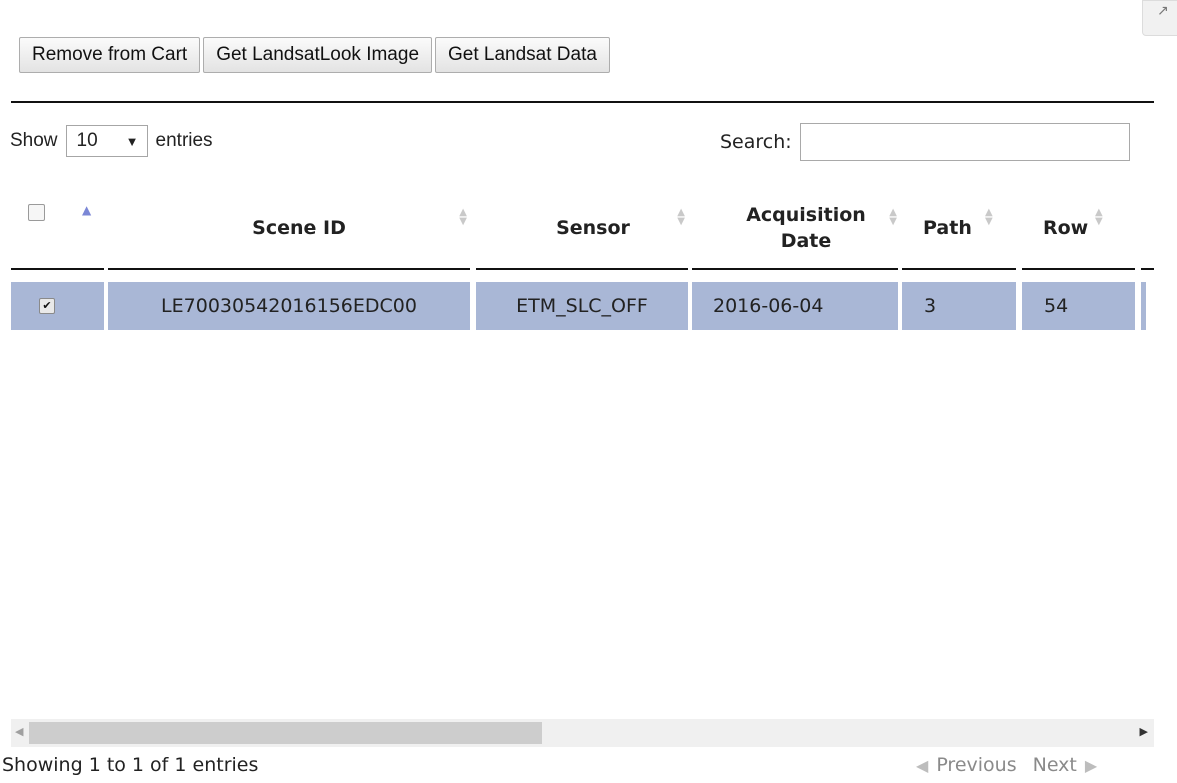  I want to click on search-control: Search:, so click(925, 142).